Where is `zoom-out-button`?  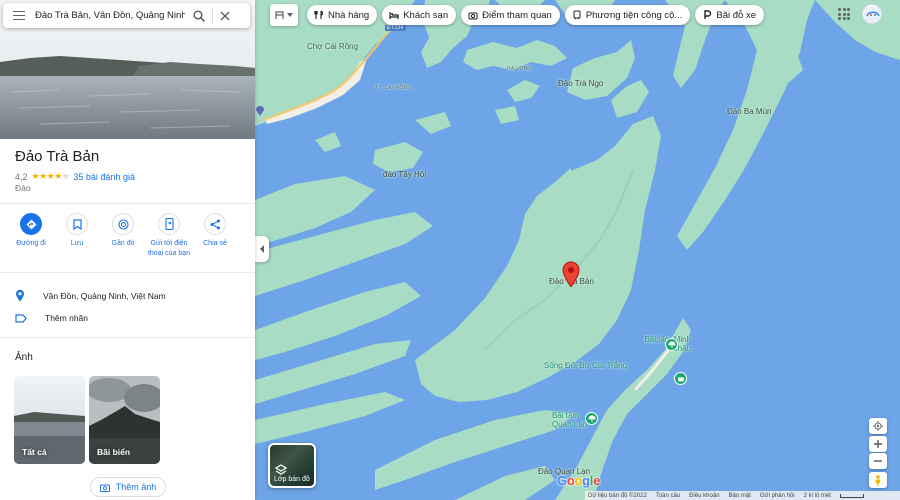
zoom-out-button is located at coordinates (878, 461).